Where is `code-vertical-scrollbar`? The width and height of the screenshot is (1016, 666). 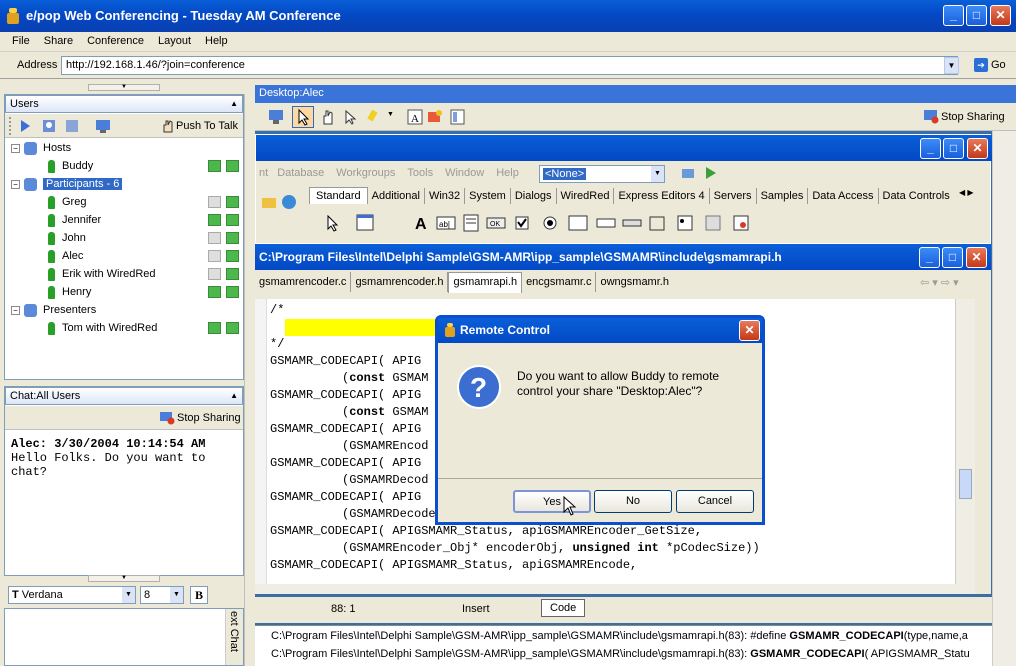
code-vertical-scrollbar is located at coordinates (965, 441).